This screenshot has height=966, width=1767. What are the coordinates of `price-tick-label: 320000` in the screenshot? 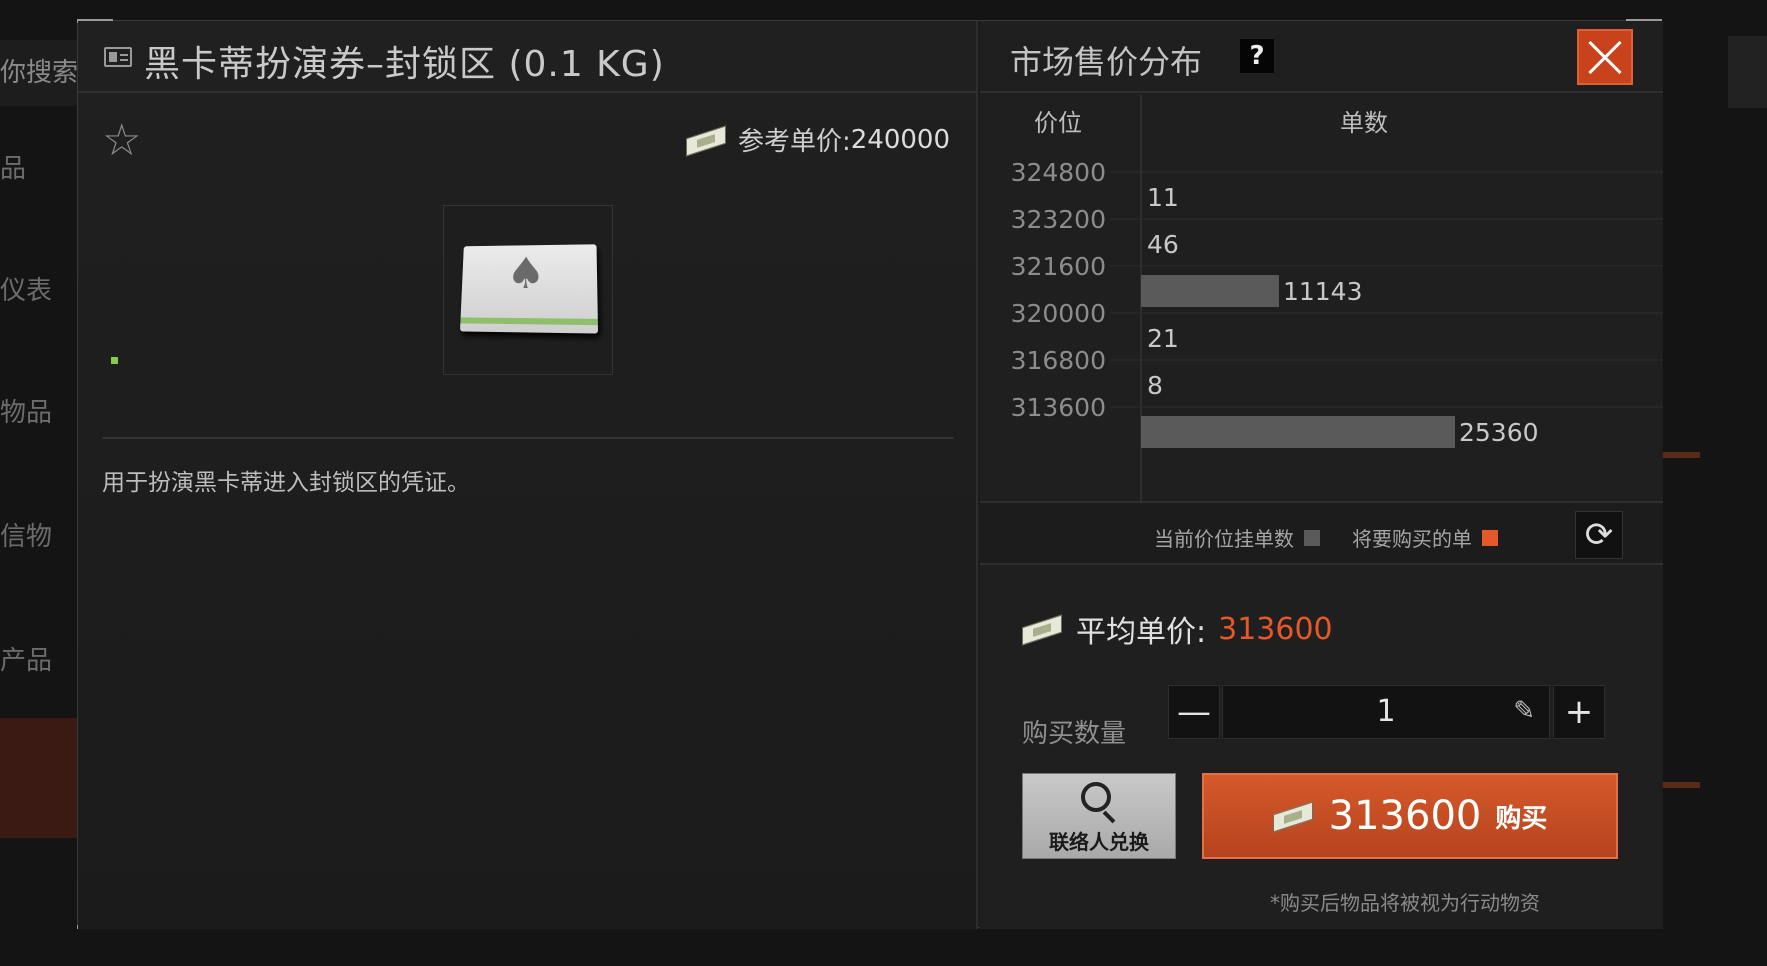 It's located at (1058, 313).